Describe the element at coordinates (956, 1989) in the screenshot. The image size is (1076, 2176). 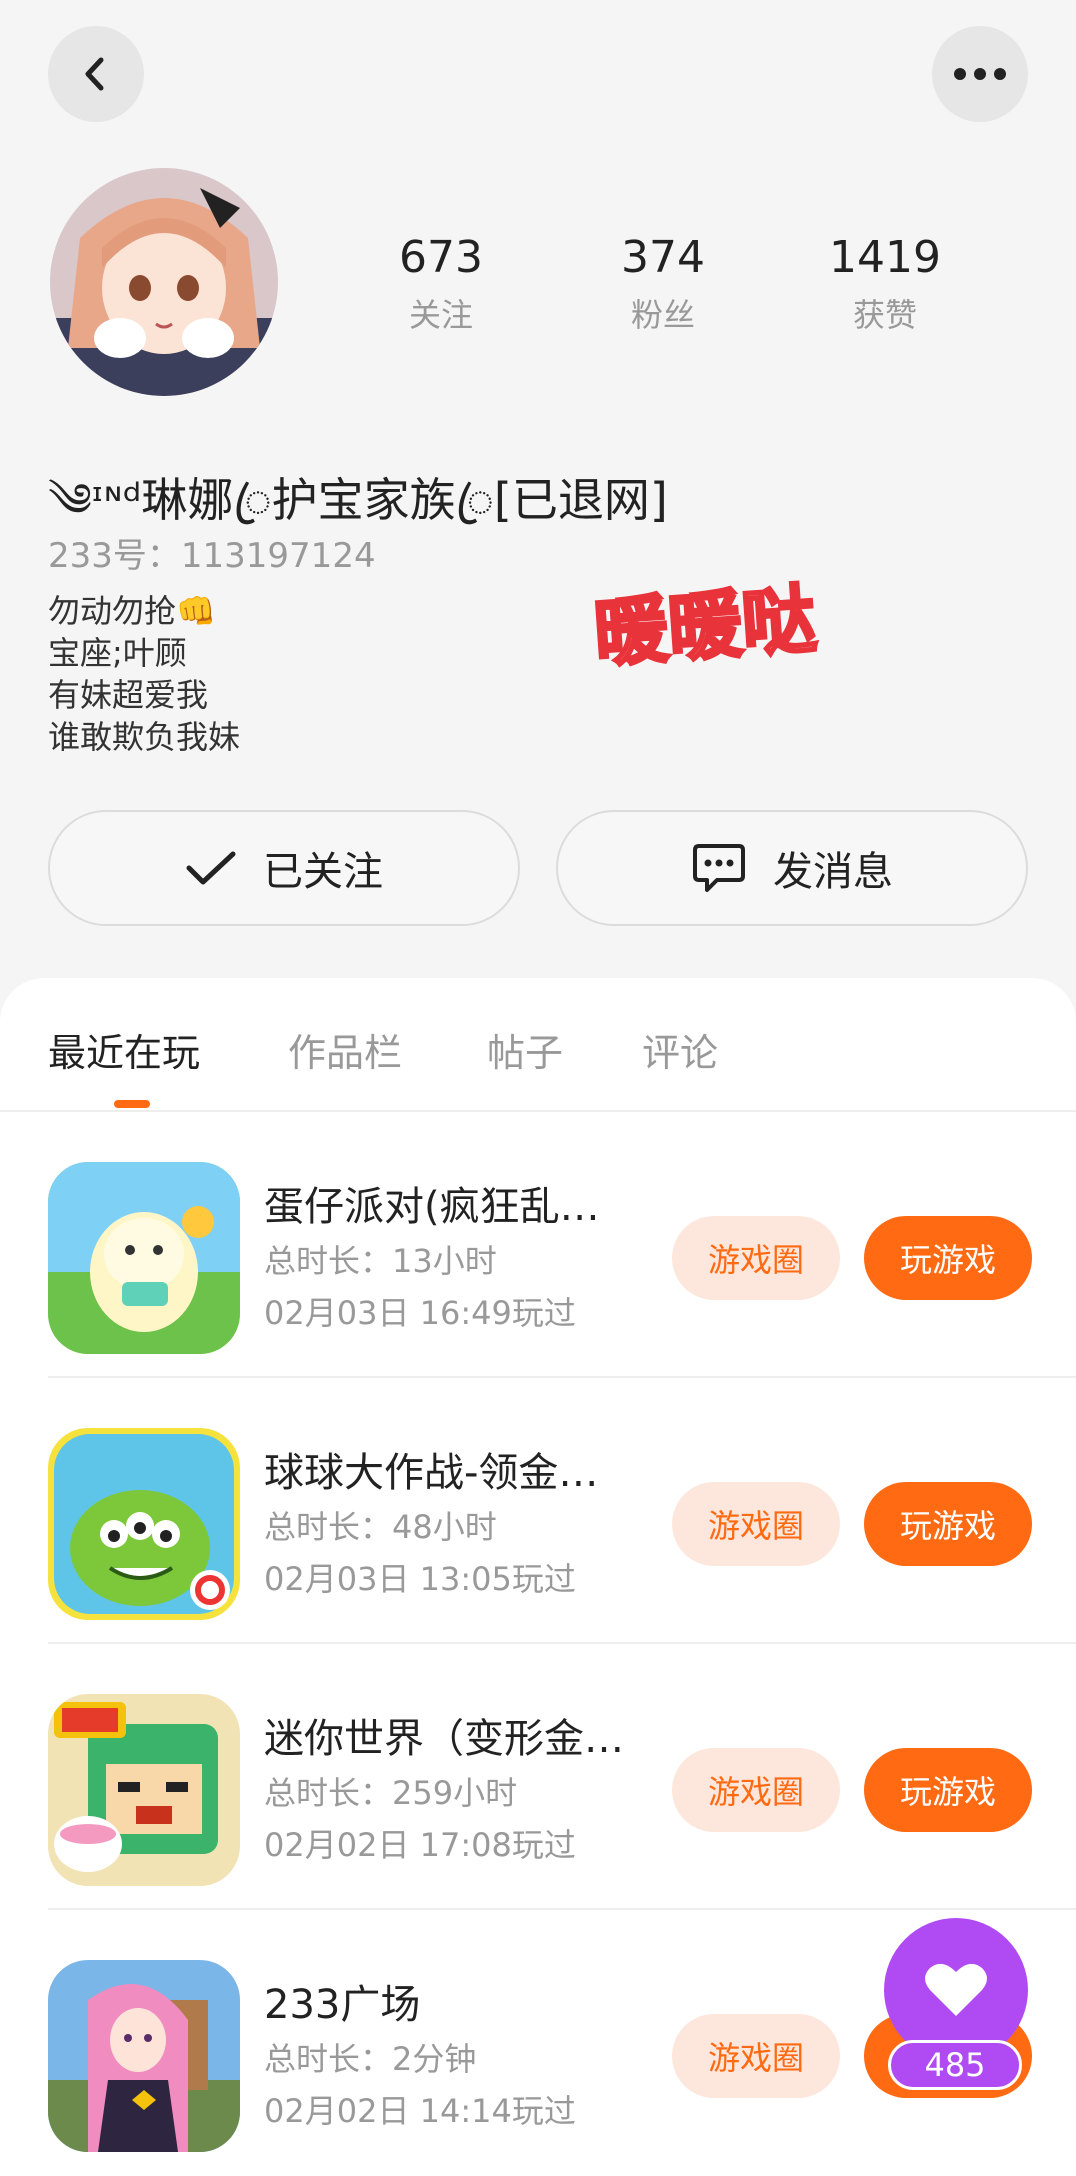
I see `heart-icon` at that location.